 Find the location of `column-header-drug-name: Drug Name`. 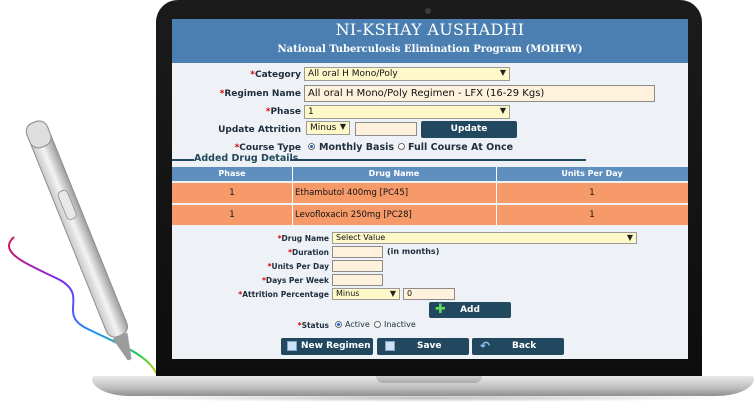

column-header-drug-name: Drug Name is located at coordinates (394, 173).